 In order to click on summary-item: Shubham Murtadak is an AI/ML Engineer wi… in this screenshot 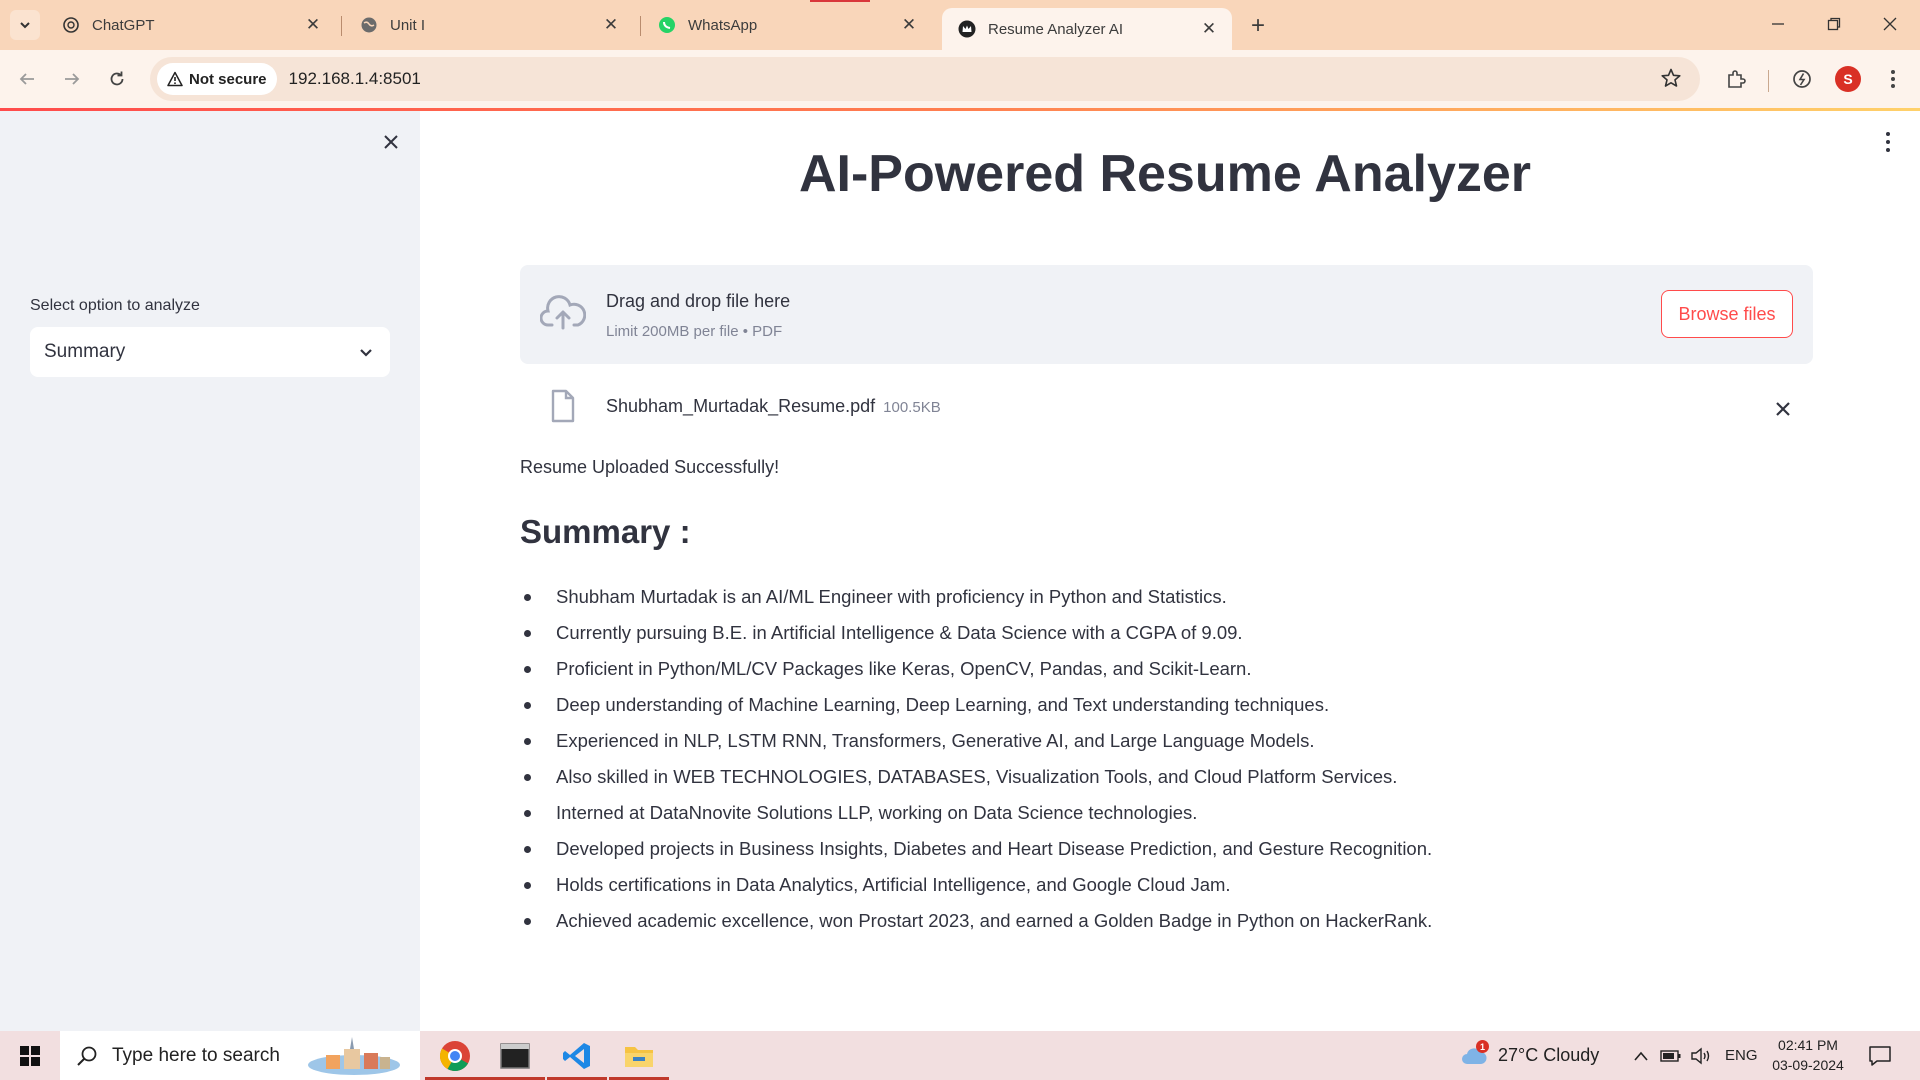, I will do `click(1170, 597)`.